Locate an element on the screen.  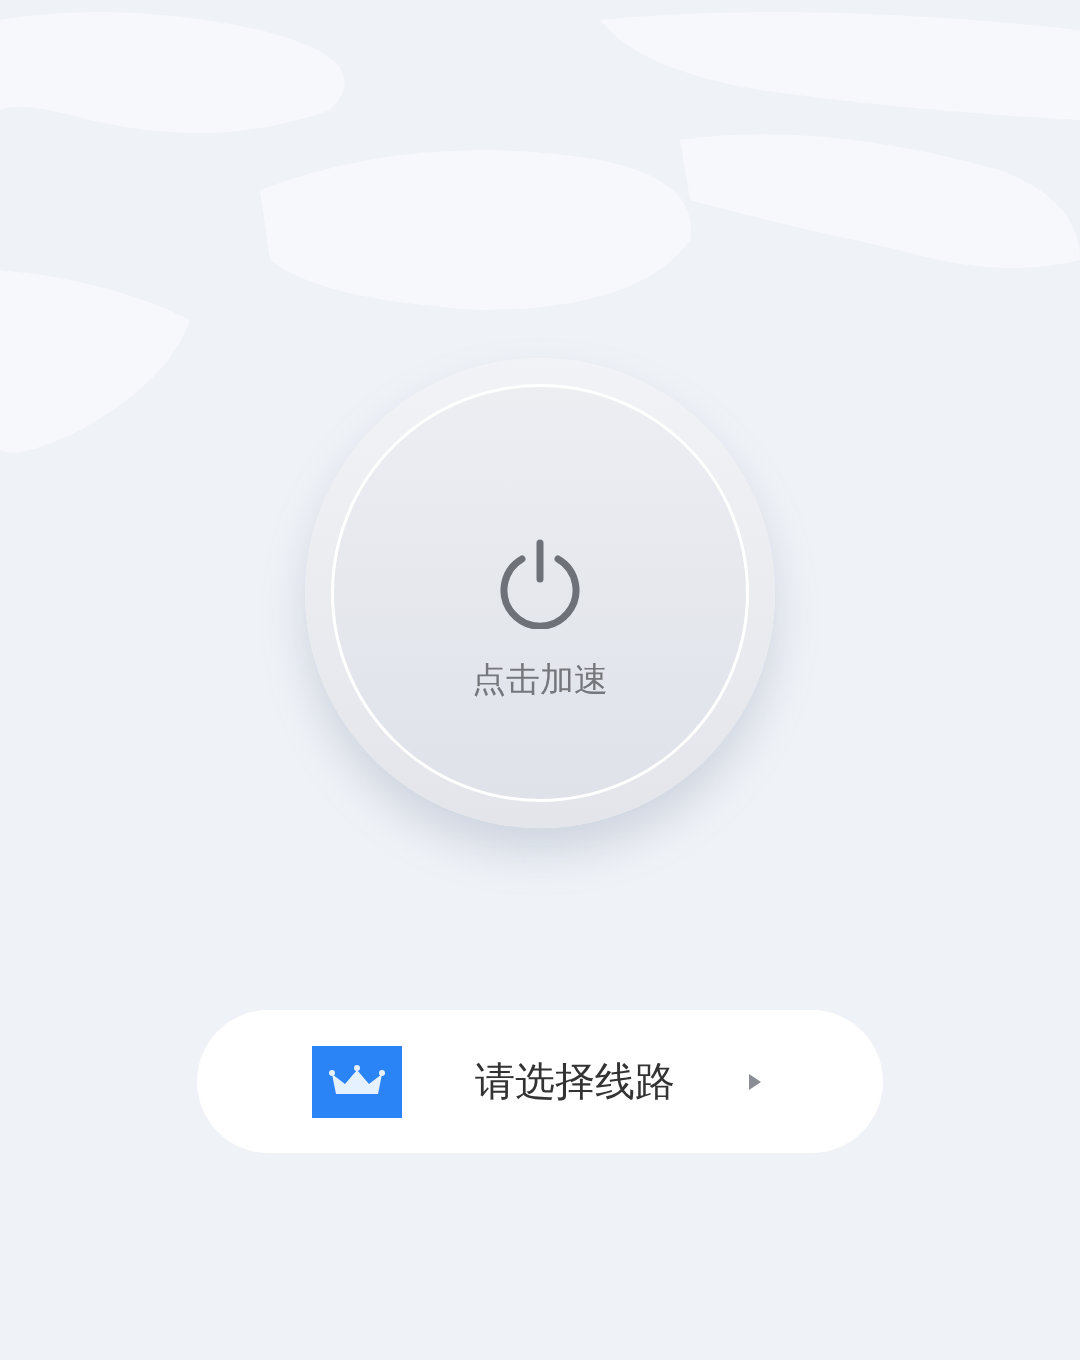
route-selector: 请选择线路 is located at coordinates (540, 1081).